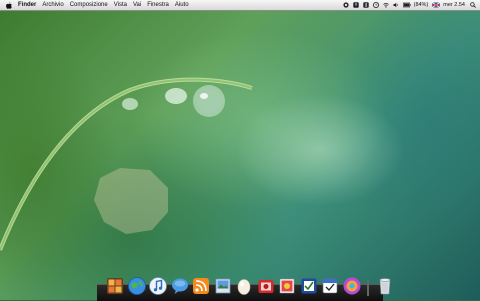 This screenshot has width=480, height=301. Describe the element at coordinates (137, 5) in the screenshot. I see `menu-vai: Vai` at that location.